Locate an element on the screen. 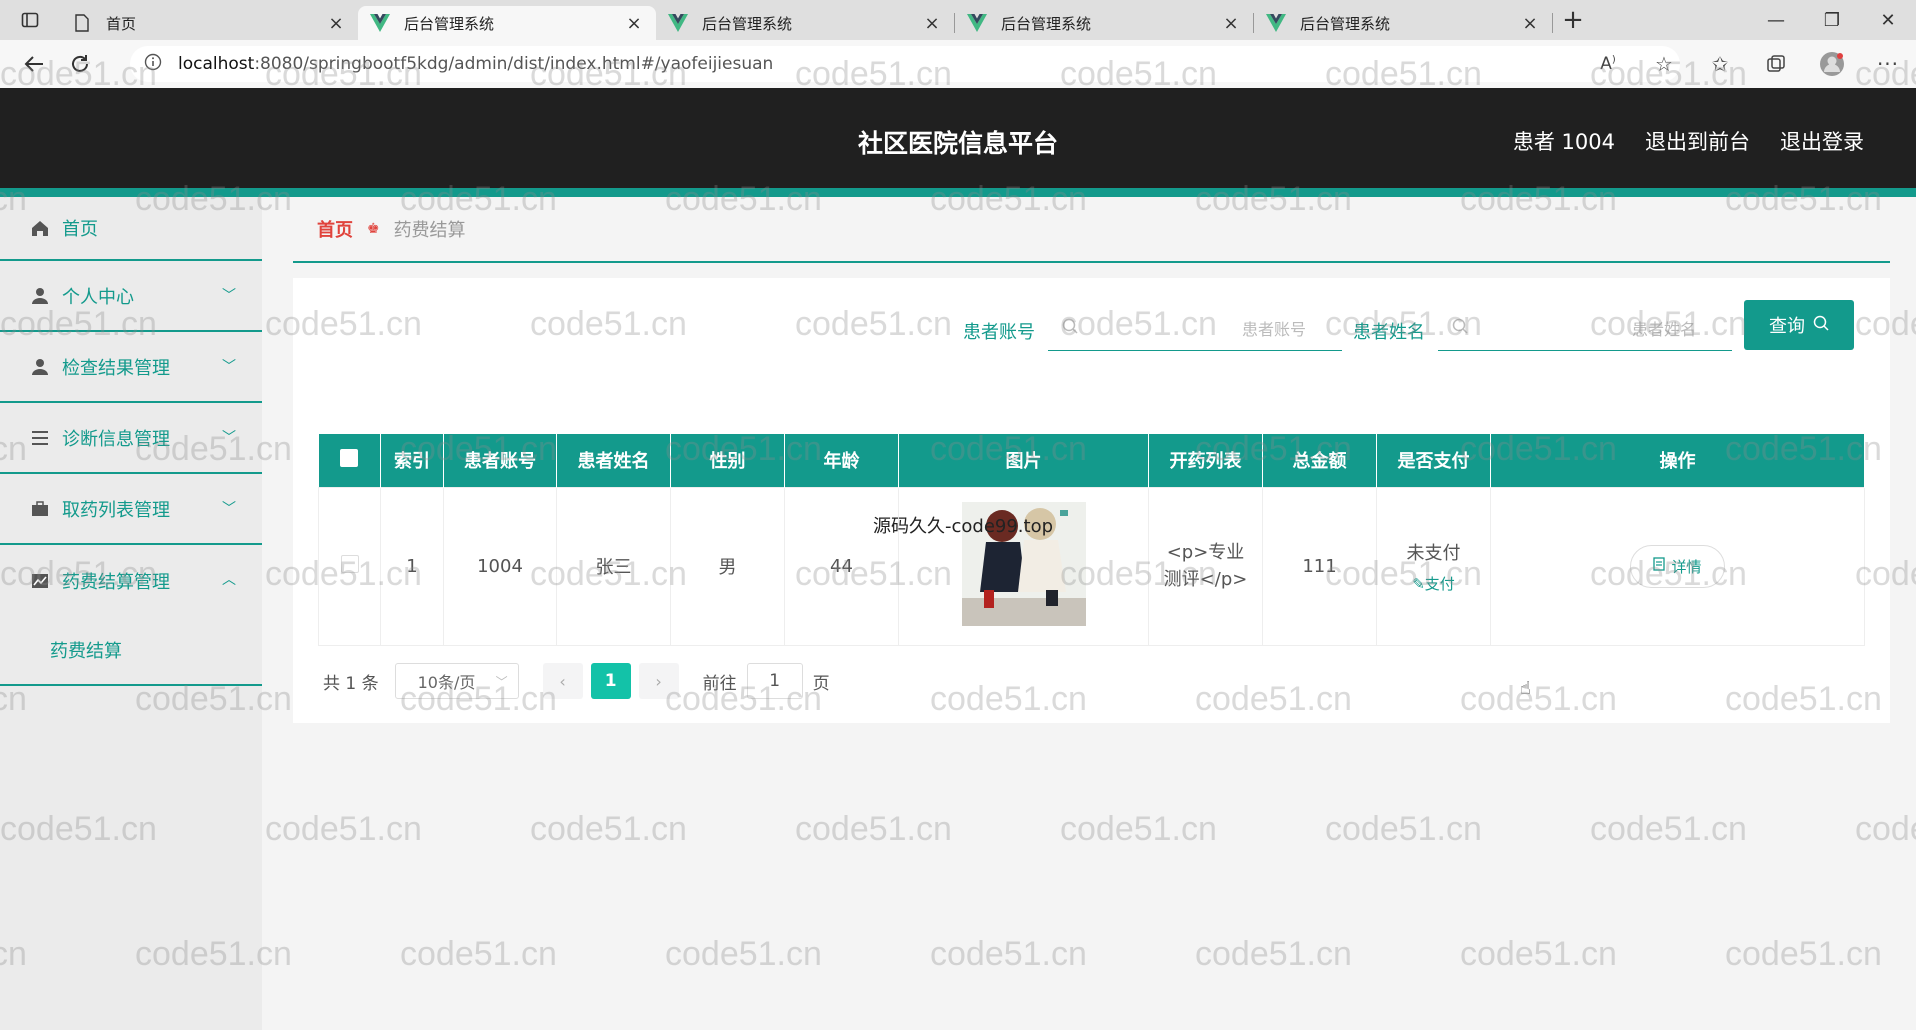 The image size is (1916, 1030). column-header: 患者姓名 is located at coordinates (613, 460).